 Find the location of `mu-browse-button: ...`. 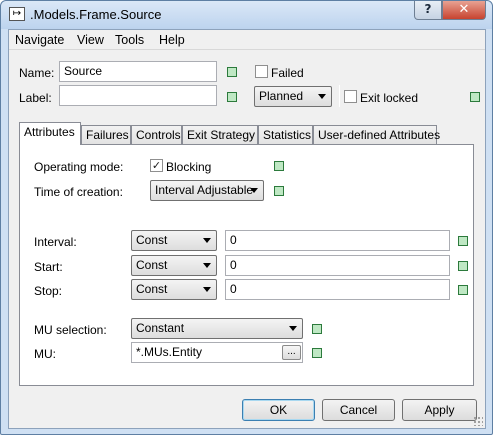

mu-browse-button: ... is located at coordinates (291, 352).